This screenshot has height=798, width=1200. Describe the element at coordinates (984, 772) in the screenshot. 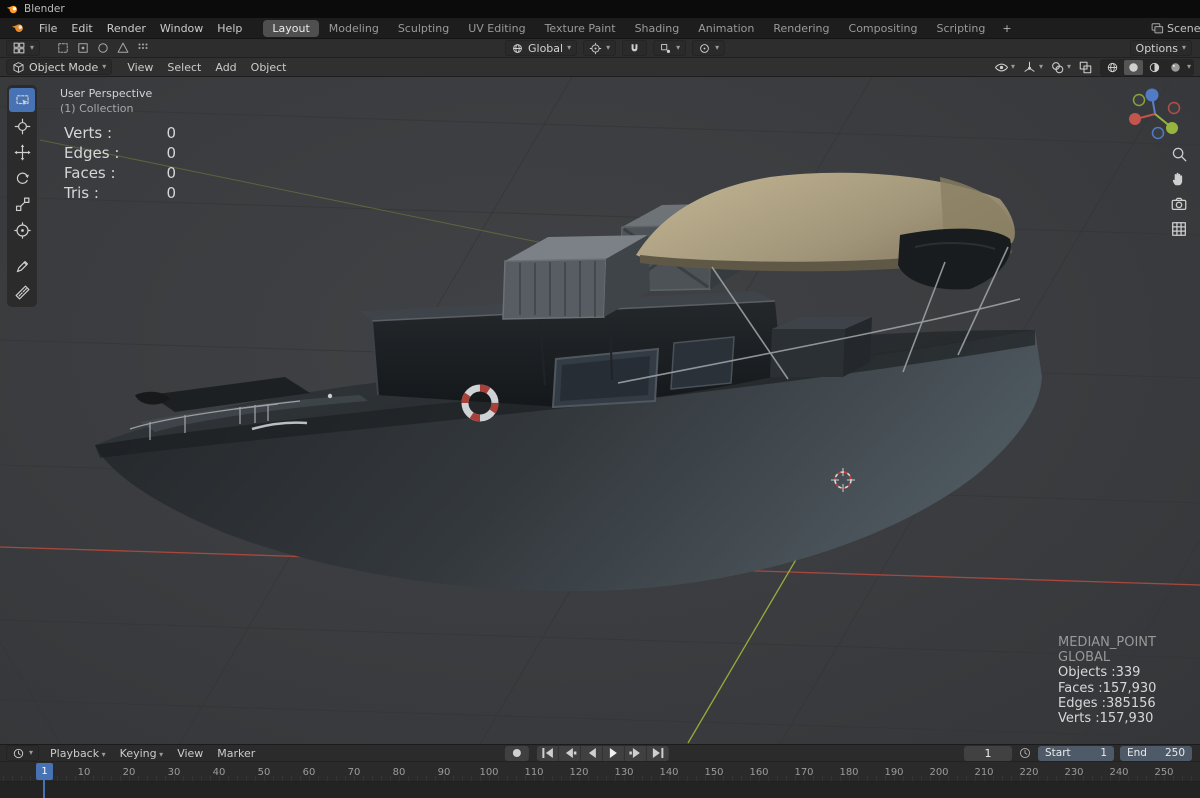

I see `ruler-tick: 210` at that location.